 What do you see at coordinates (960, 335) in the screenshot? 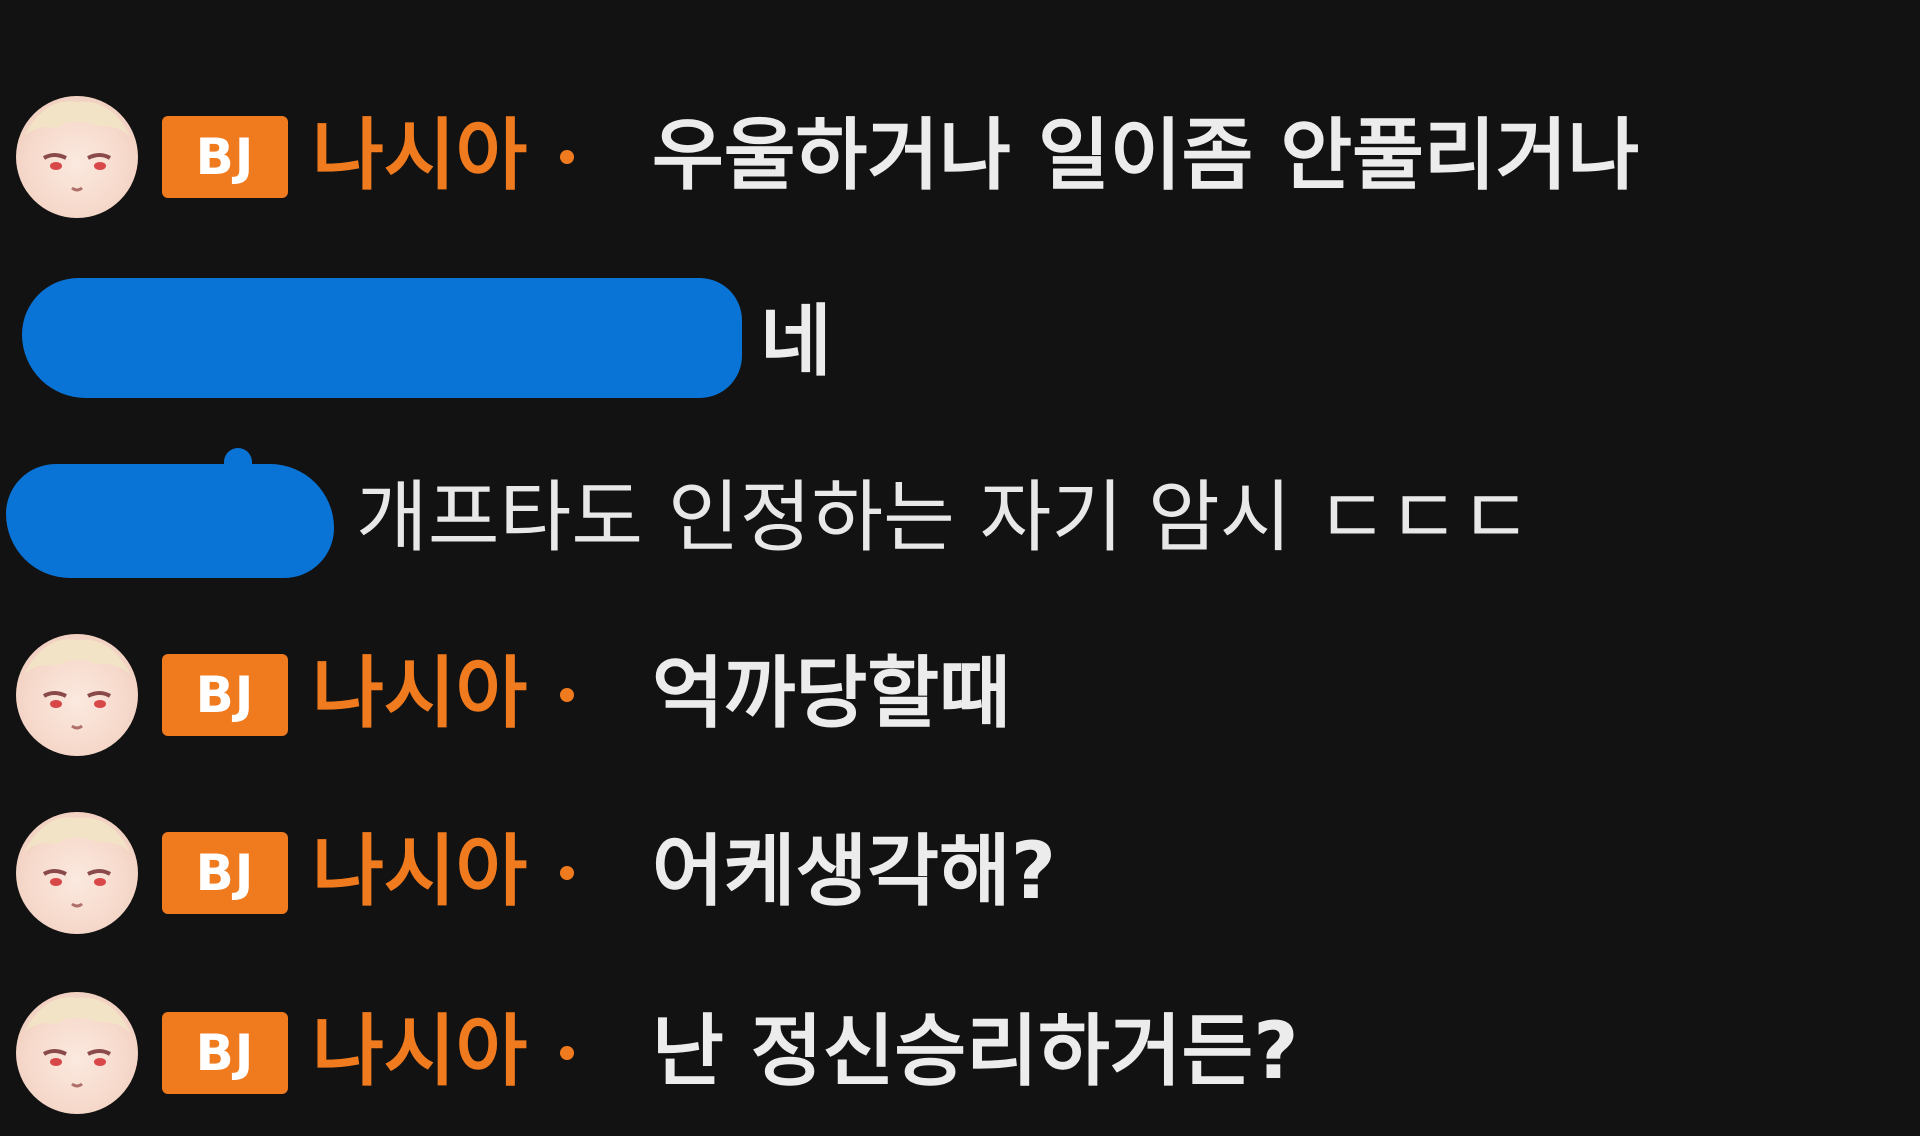
I see `chat-message: 네` at bounding box center [960, 335].